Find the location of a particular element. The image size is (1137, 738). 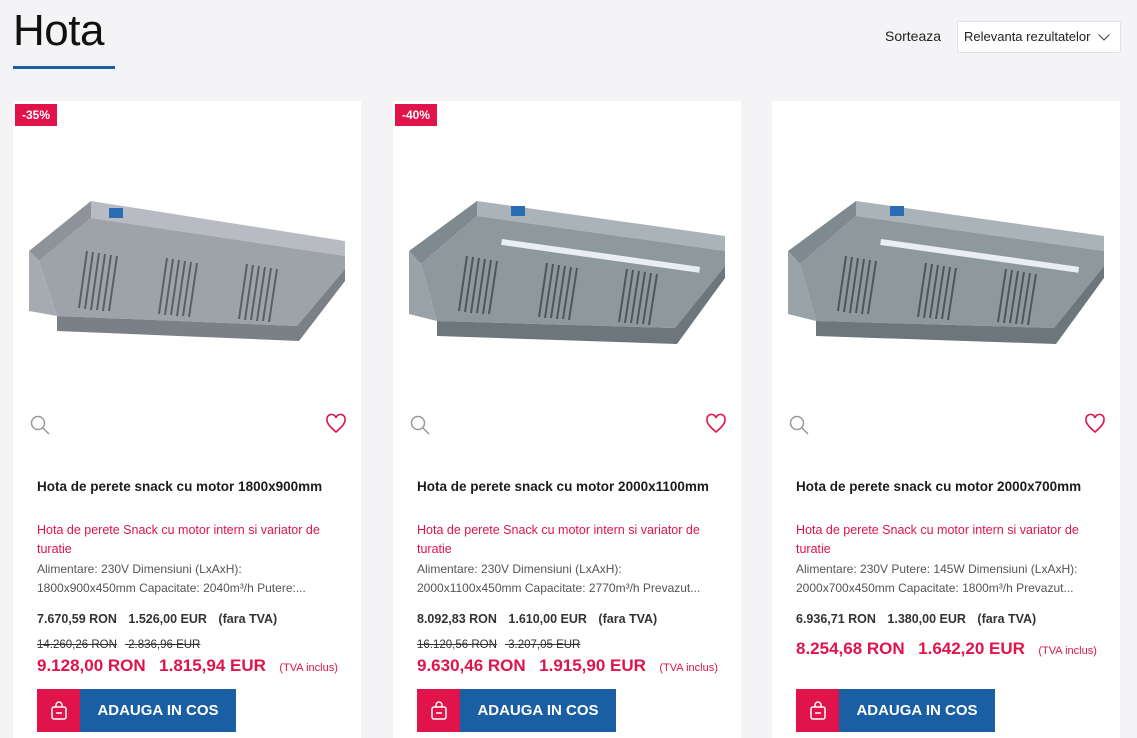

price-net-ron: 7.670,59 RON is located at coordinates (77, 619).